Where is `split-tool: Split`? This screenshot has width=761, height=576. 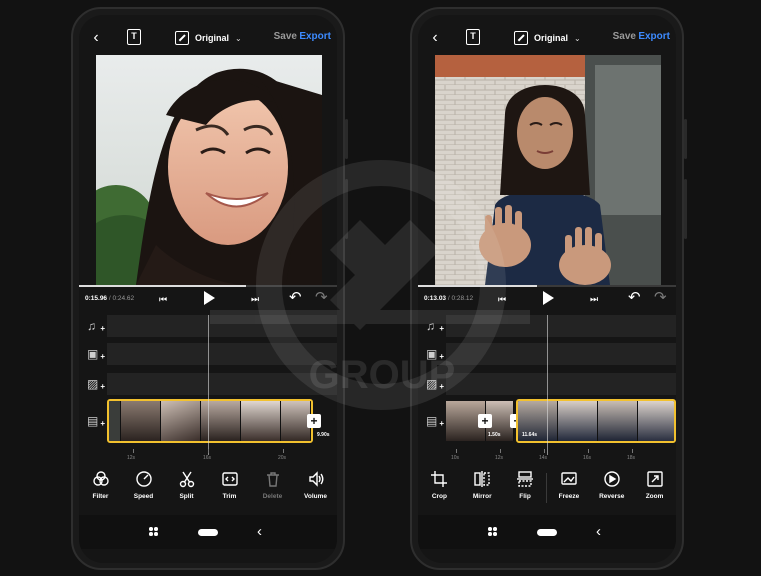
split-tool: Split is located at coordinates (186, 491).